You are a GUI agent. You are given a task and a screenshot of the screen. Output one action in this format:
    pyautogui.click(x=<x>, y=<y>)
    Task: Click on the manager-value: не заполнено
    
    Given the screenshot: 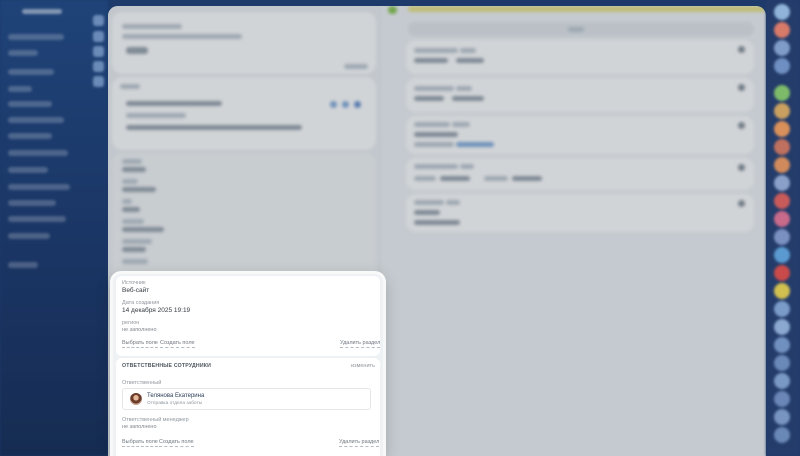 What is the action you would take?
    pyautogui.click(x=139, y=427)
    